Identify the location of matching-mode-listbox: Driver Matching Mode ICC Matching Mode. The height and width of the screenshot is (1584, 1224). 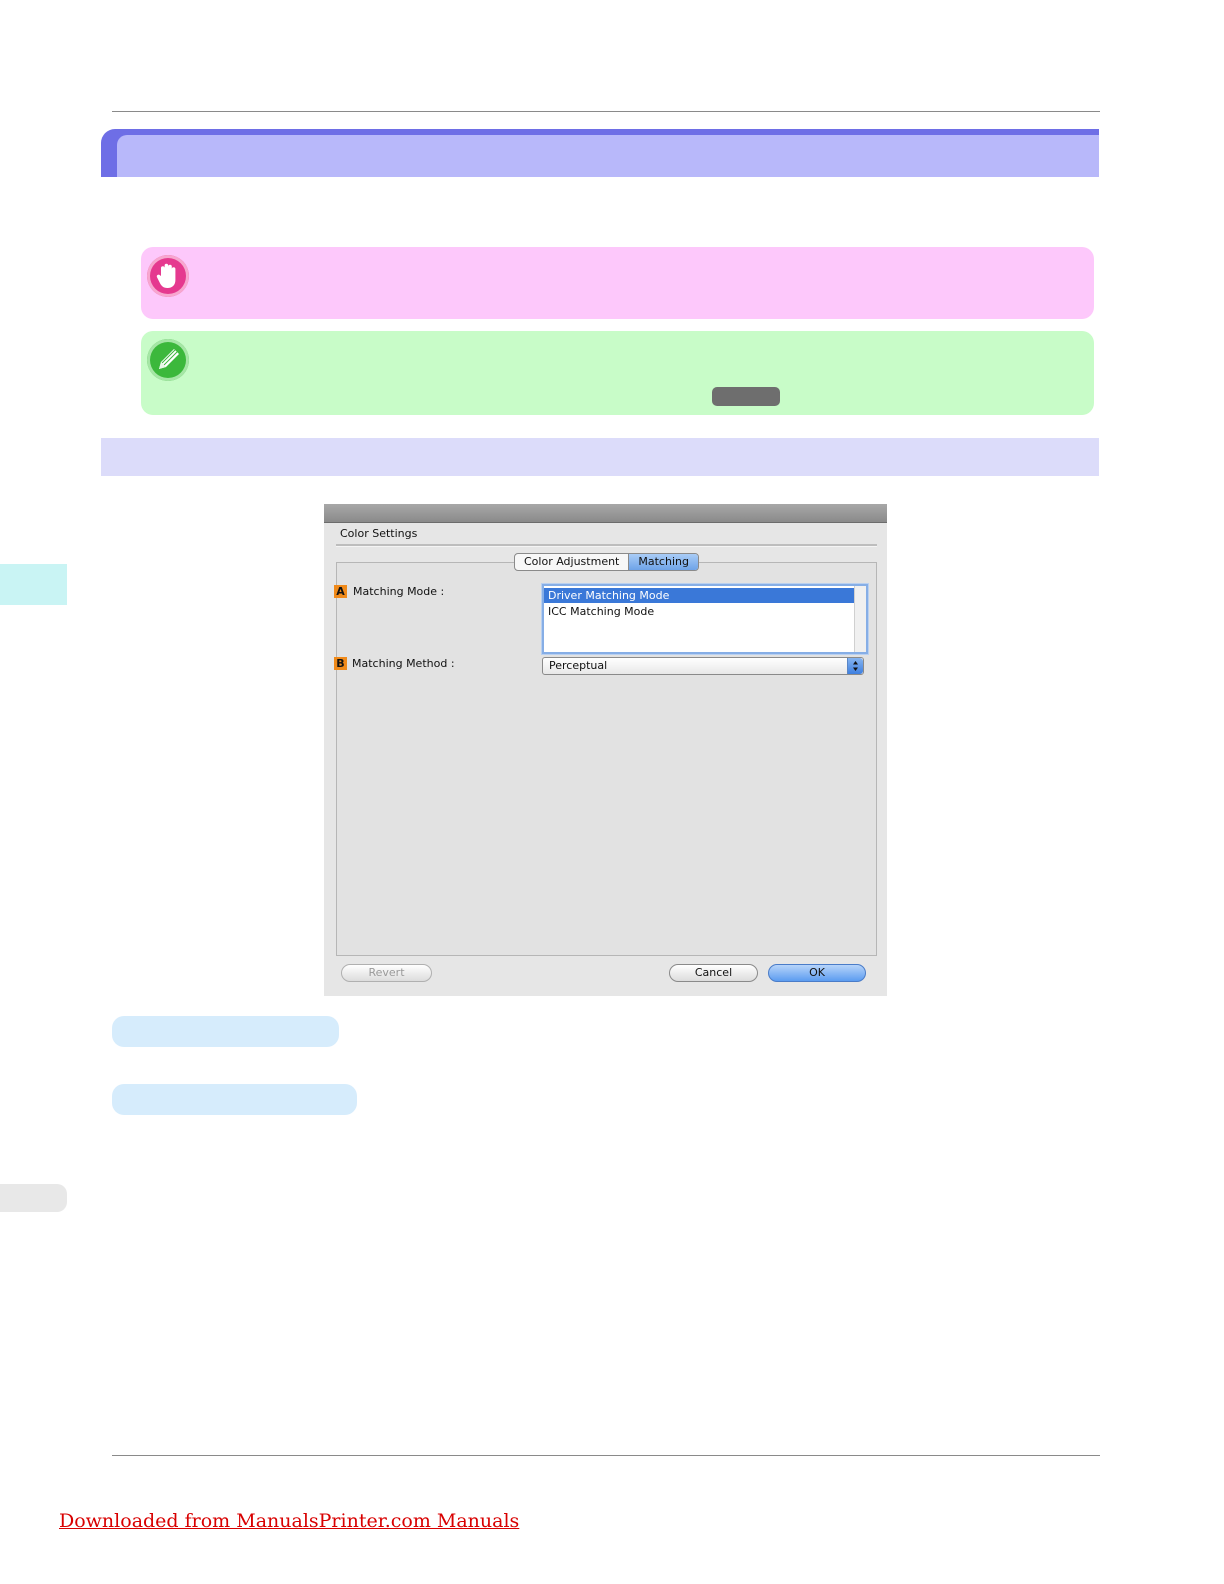
(705, 619).